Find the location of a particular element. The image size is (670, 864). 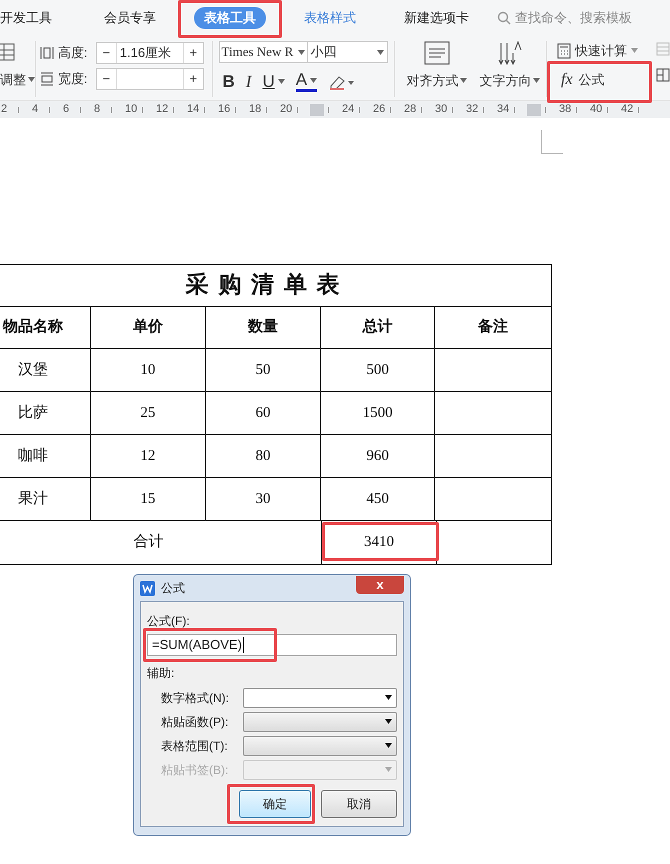

dialog-title: 公式 is located at coordinates (173, 588).